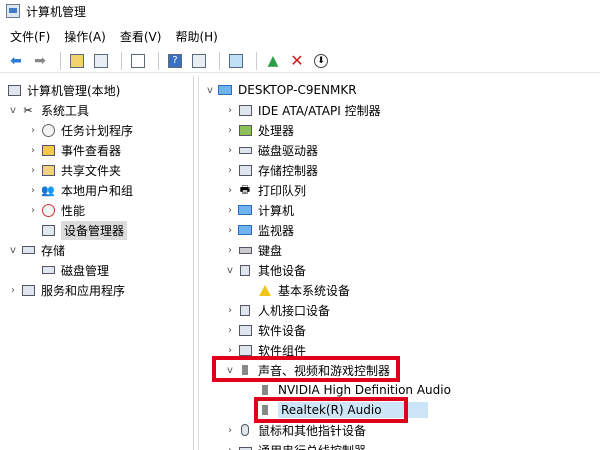  I want to click on device-ide-controller: › IDE ATA/ATAPI 控制器, so click(302, 110).